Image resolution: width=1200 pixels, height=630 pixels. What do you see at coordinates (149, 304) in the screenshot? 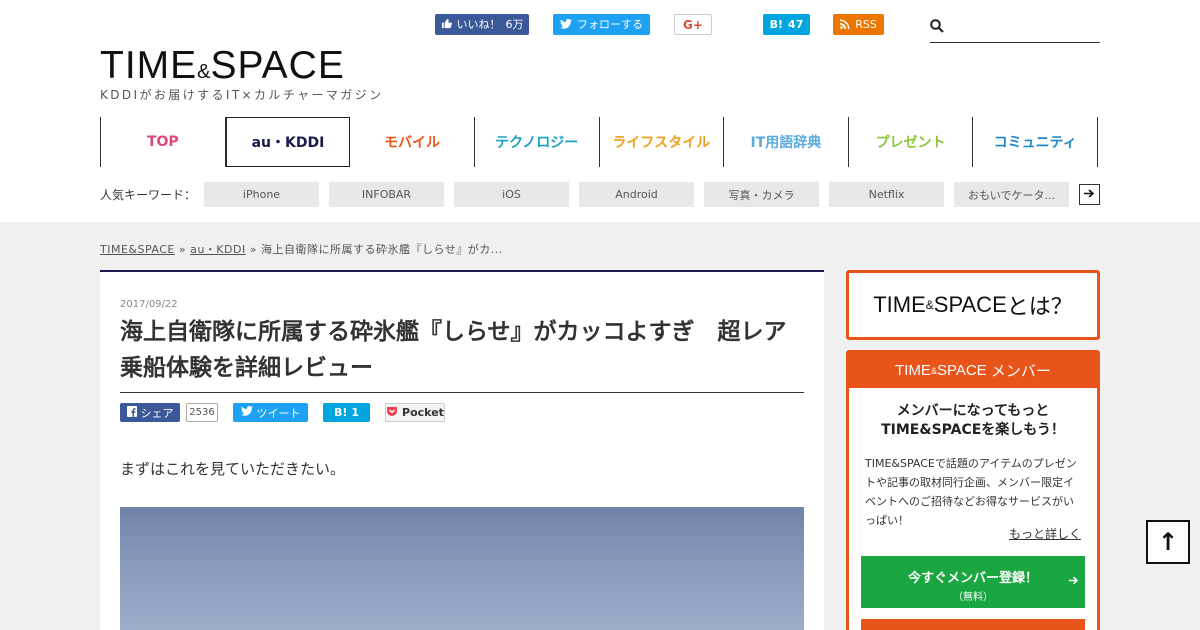
I see `article-date: 2017/09/22` at bounding box center [149, 304].